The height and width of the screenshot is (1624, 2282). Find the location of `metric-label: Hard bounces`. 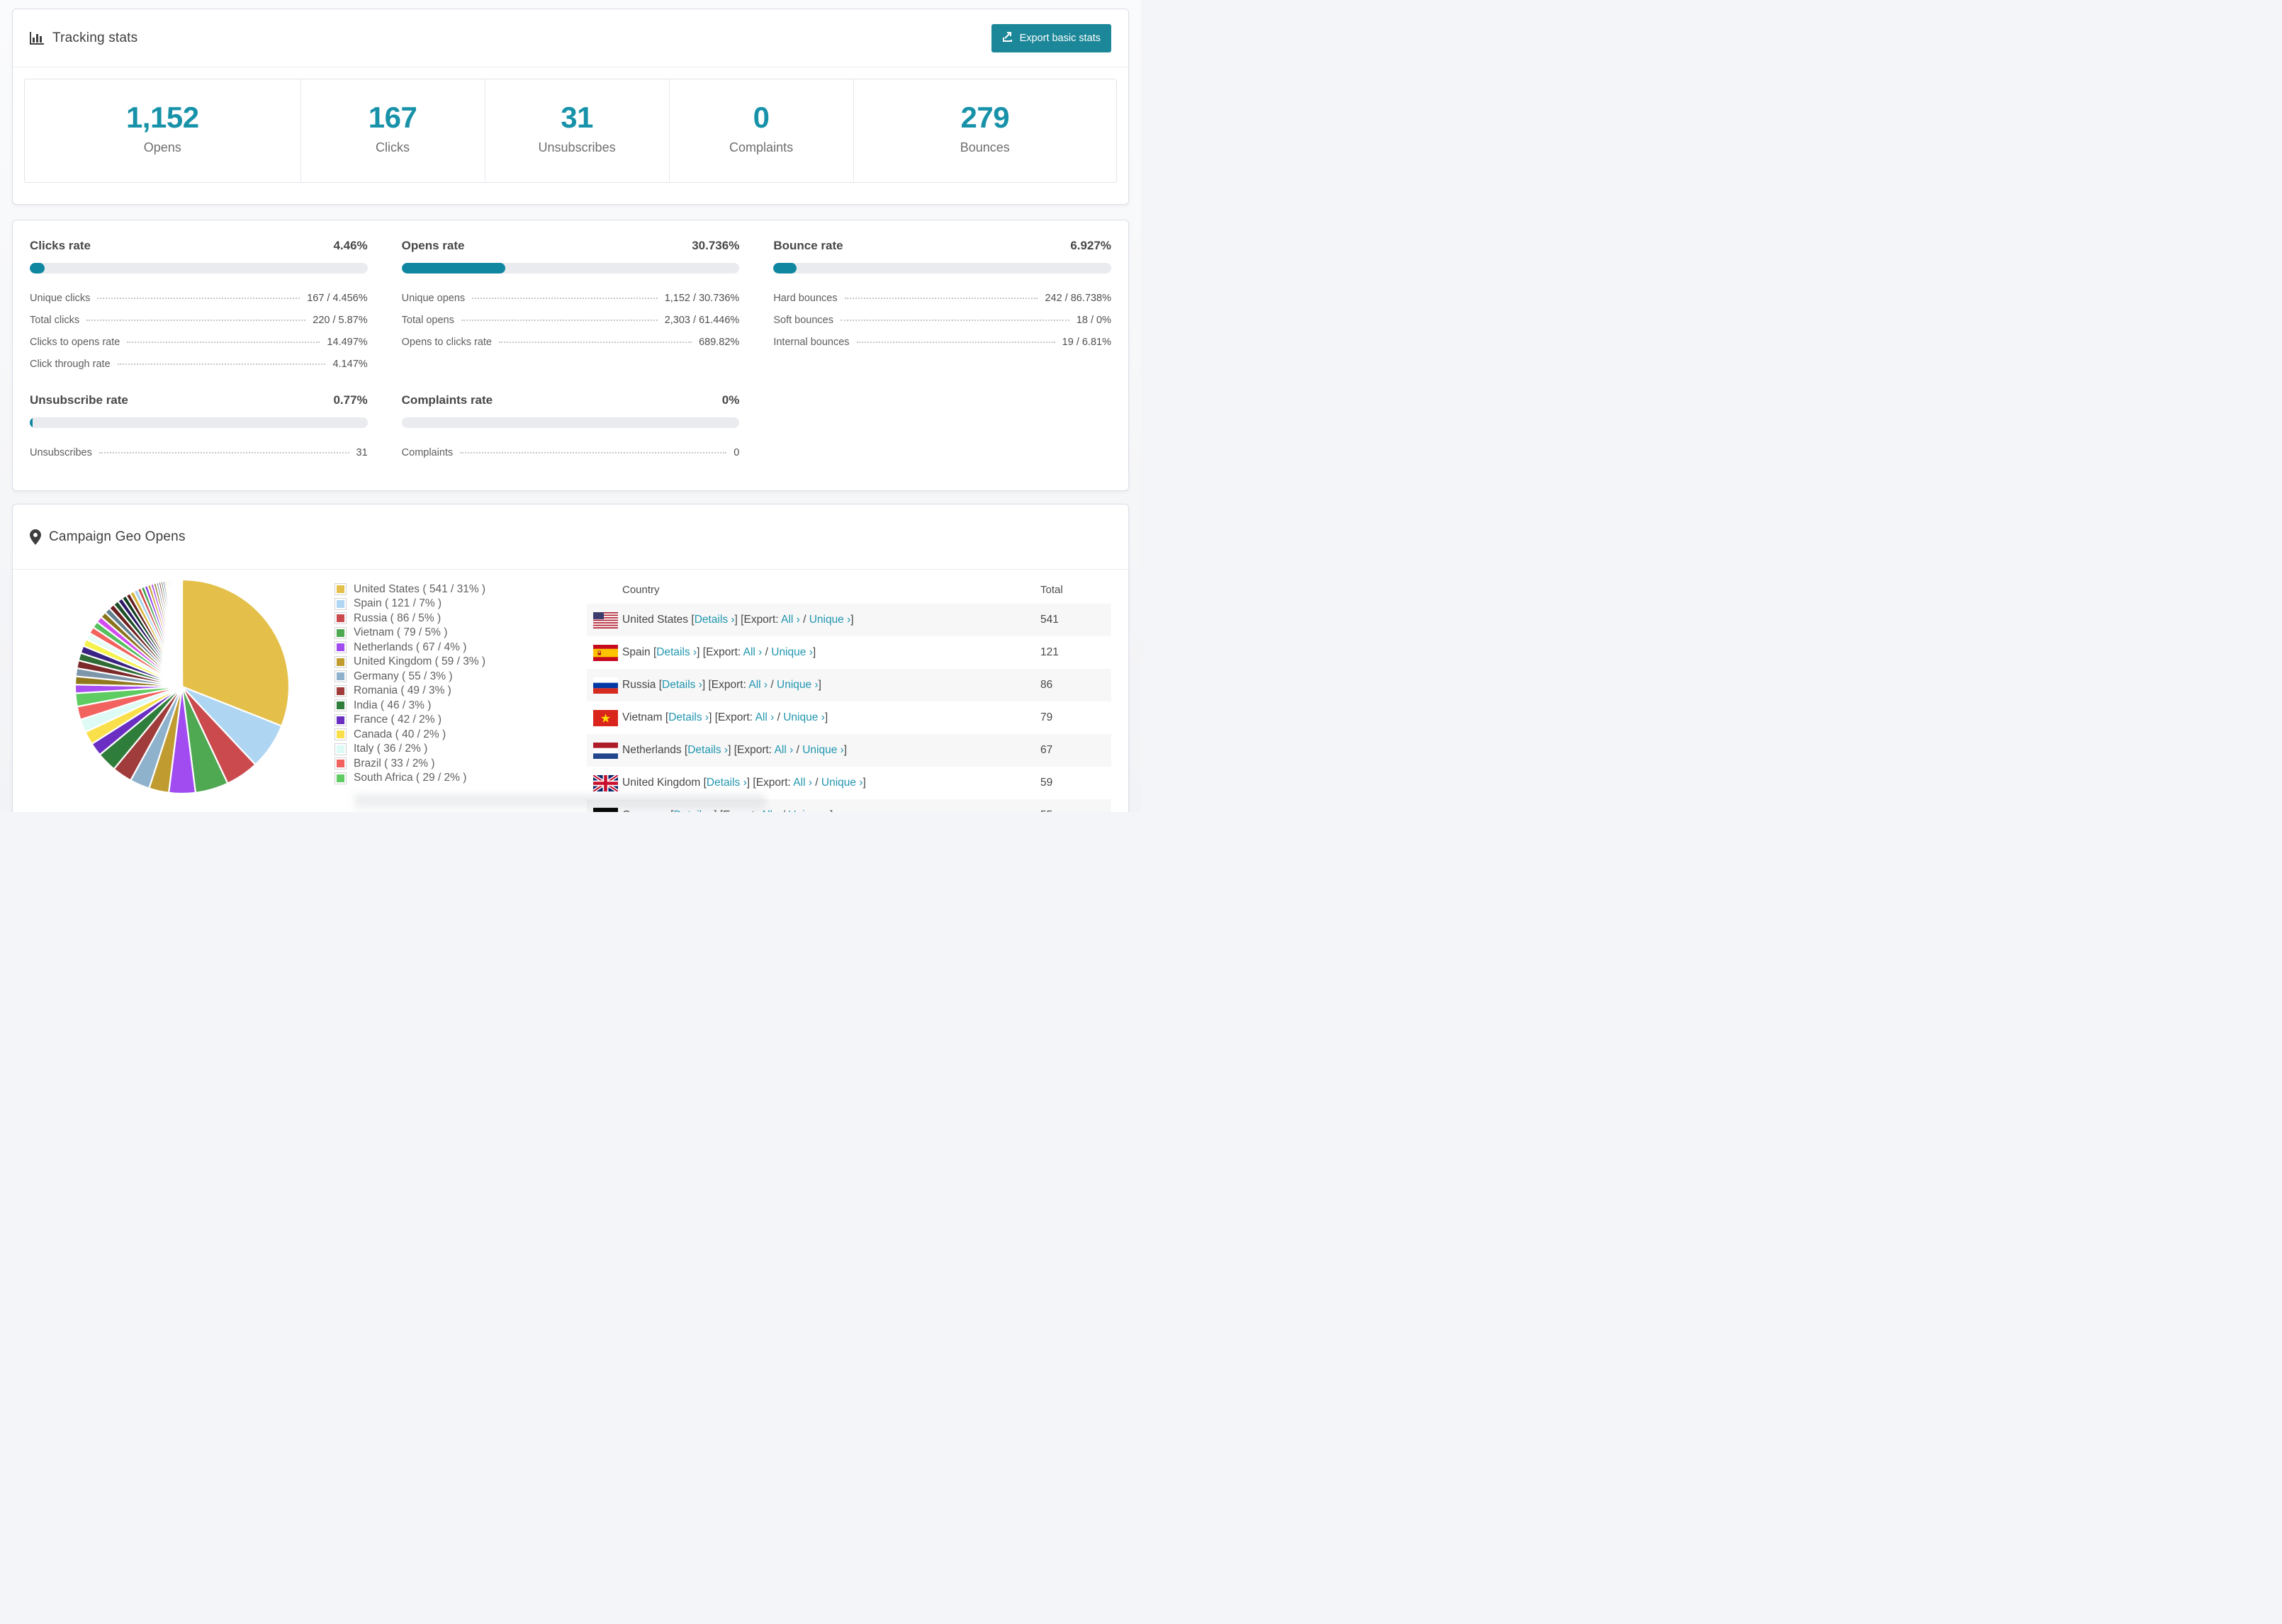

metric-label: Hard bounces is located at coordinates (806, 298).